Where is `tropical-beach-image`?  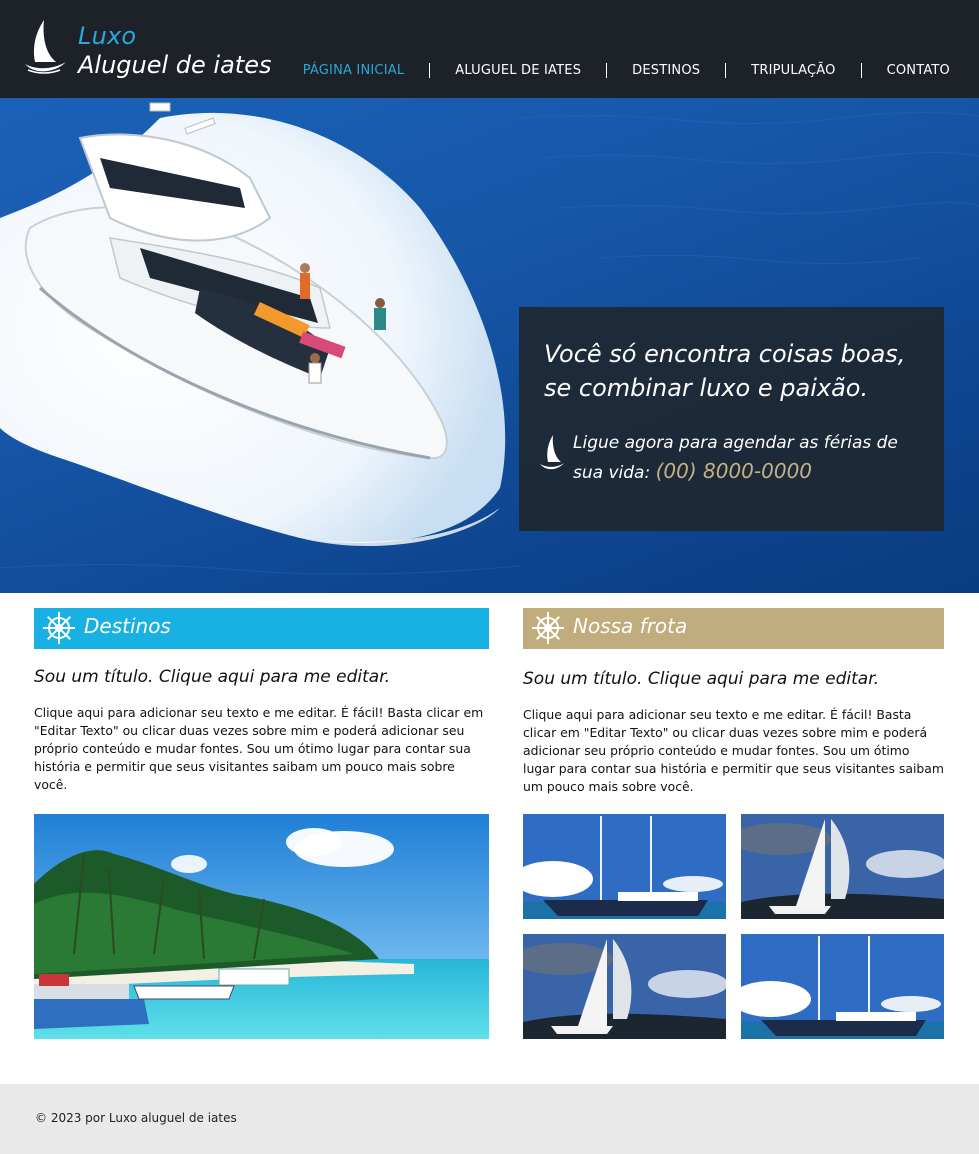 tropical-beach-image is located at coordinates (261, 926).